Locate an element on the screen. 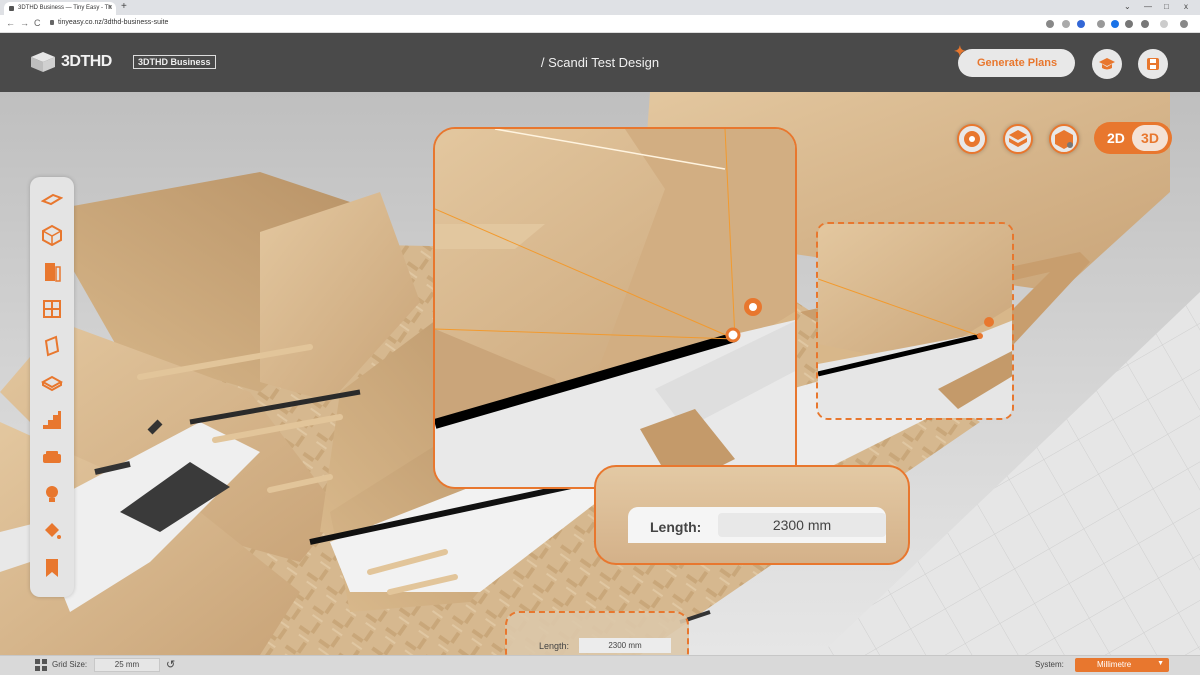  extension-icon is located at coordinates (1115, 24).